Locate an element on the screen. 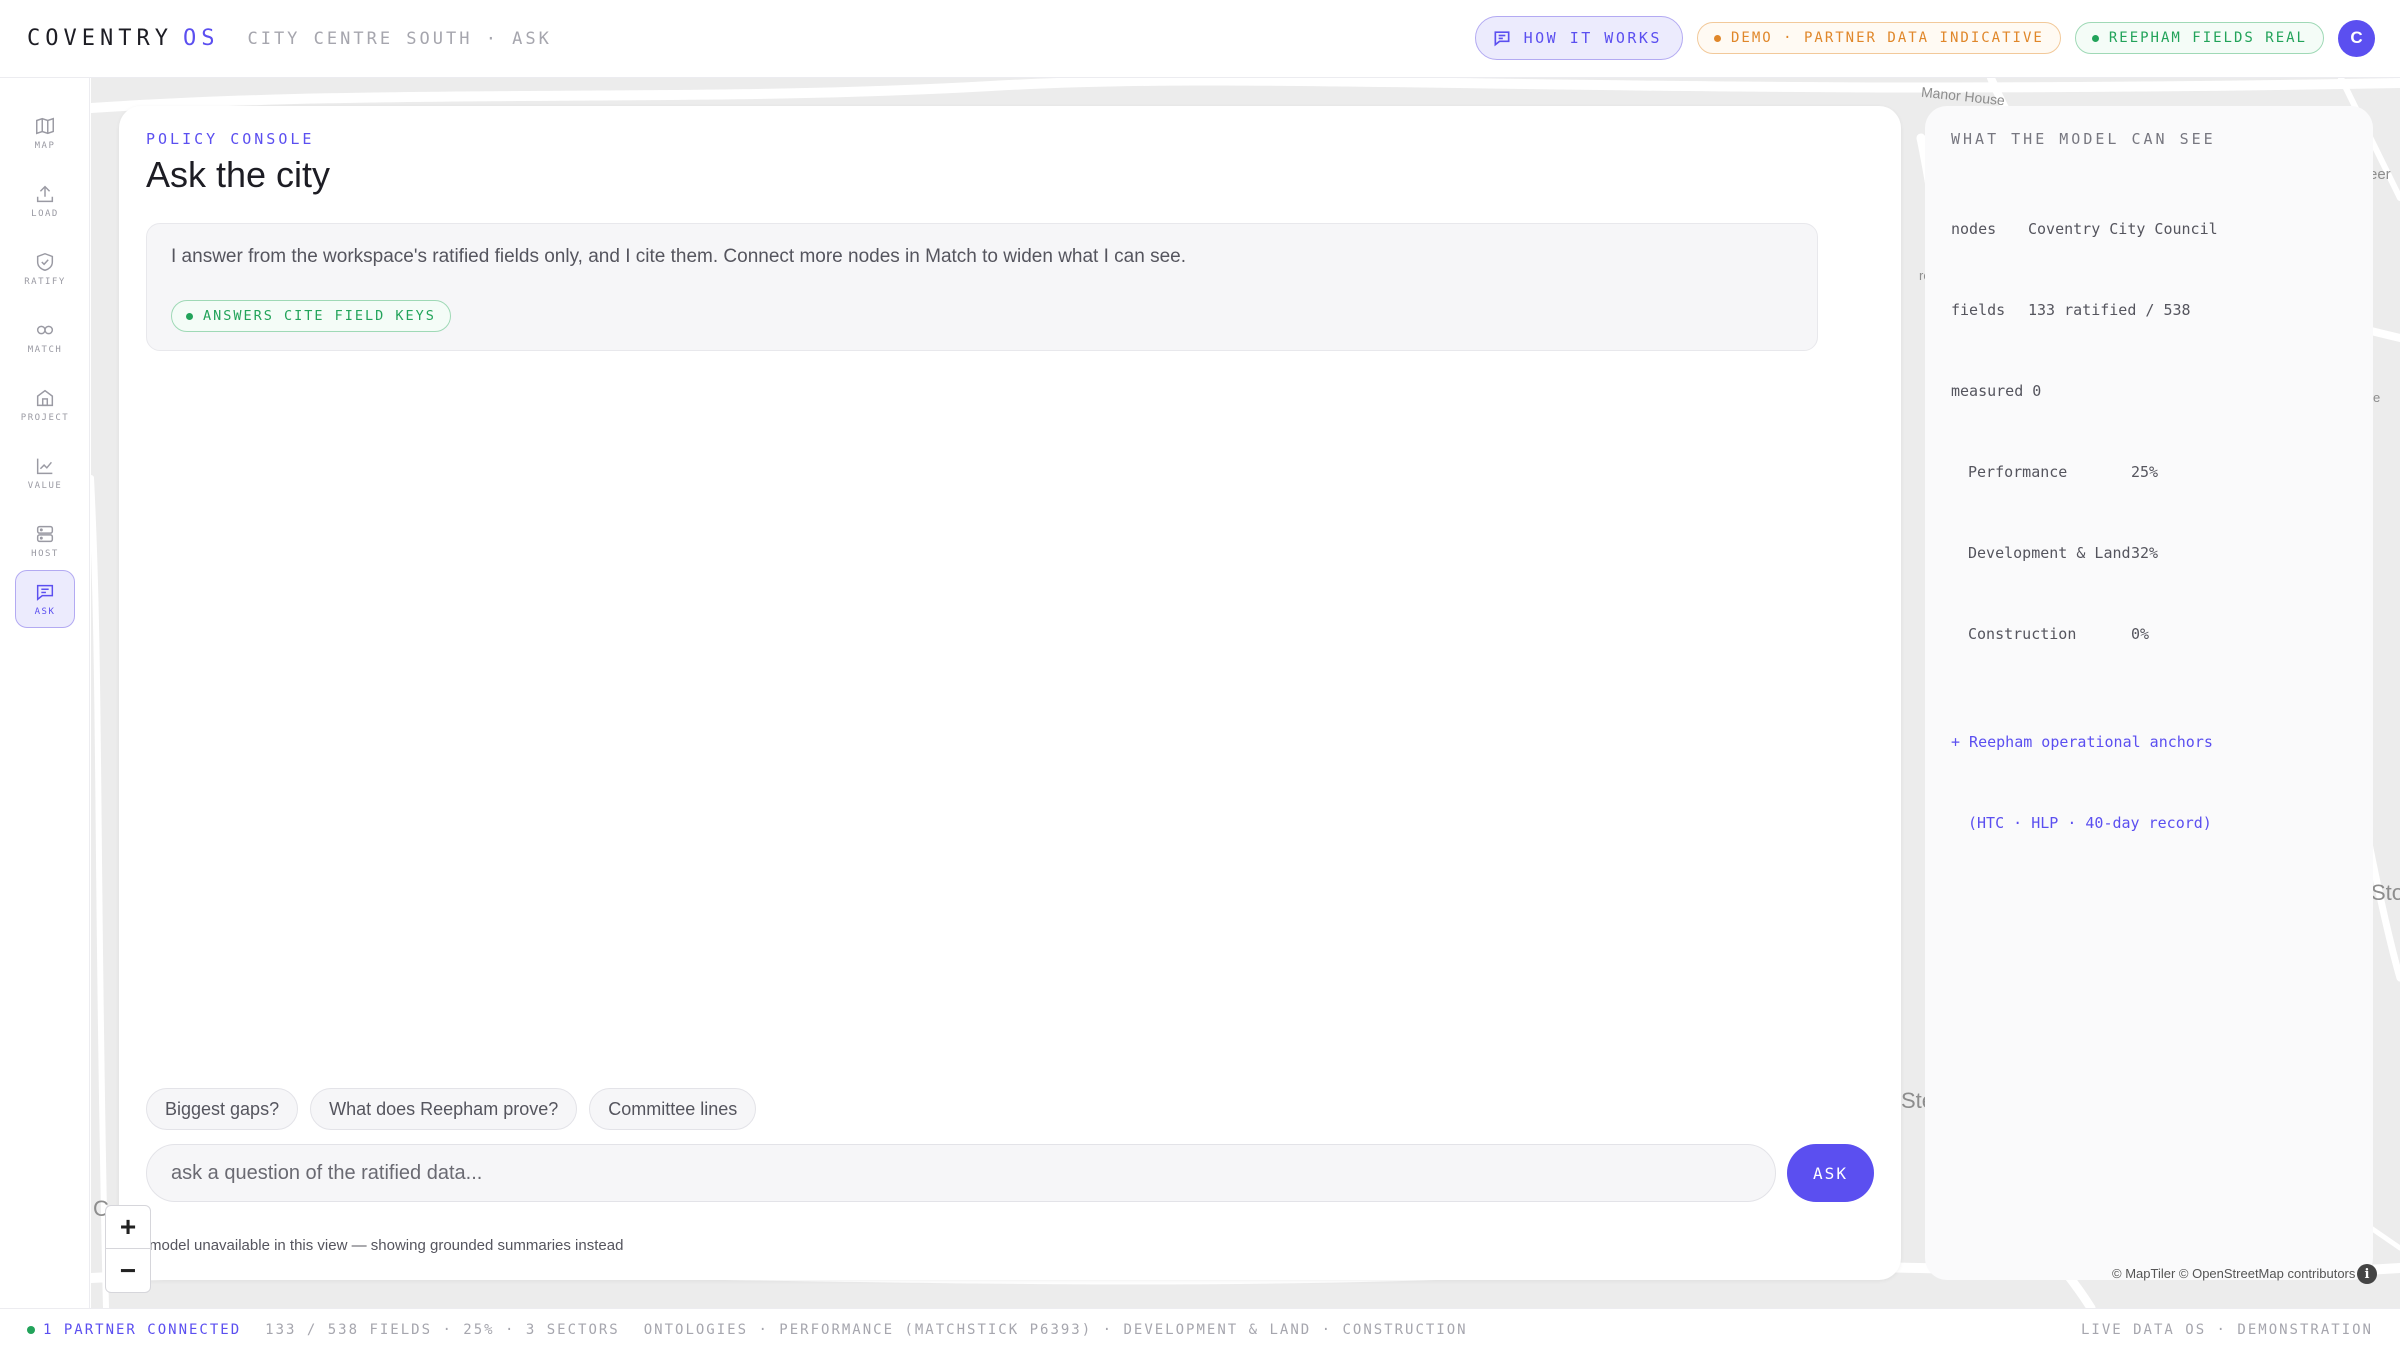 The height and width of the screenshot is (1350, 2400). sector-name: Development & Land is located at coordinates (2049, 553).